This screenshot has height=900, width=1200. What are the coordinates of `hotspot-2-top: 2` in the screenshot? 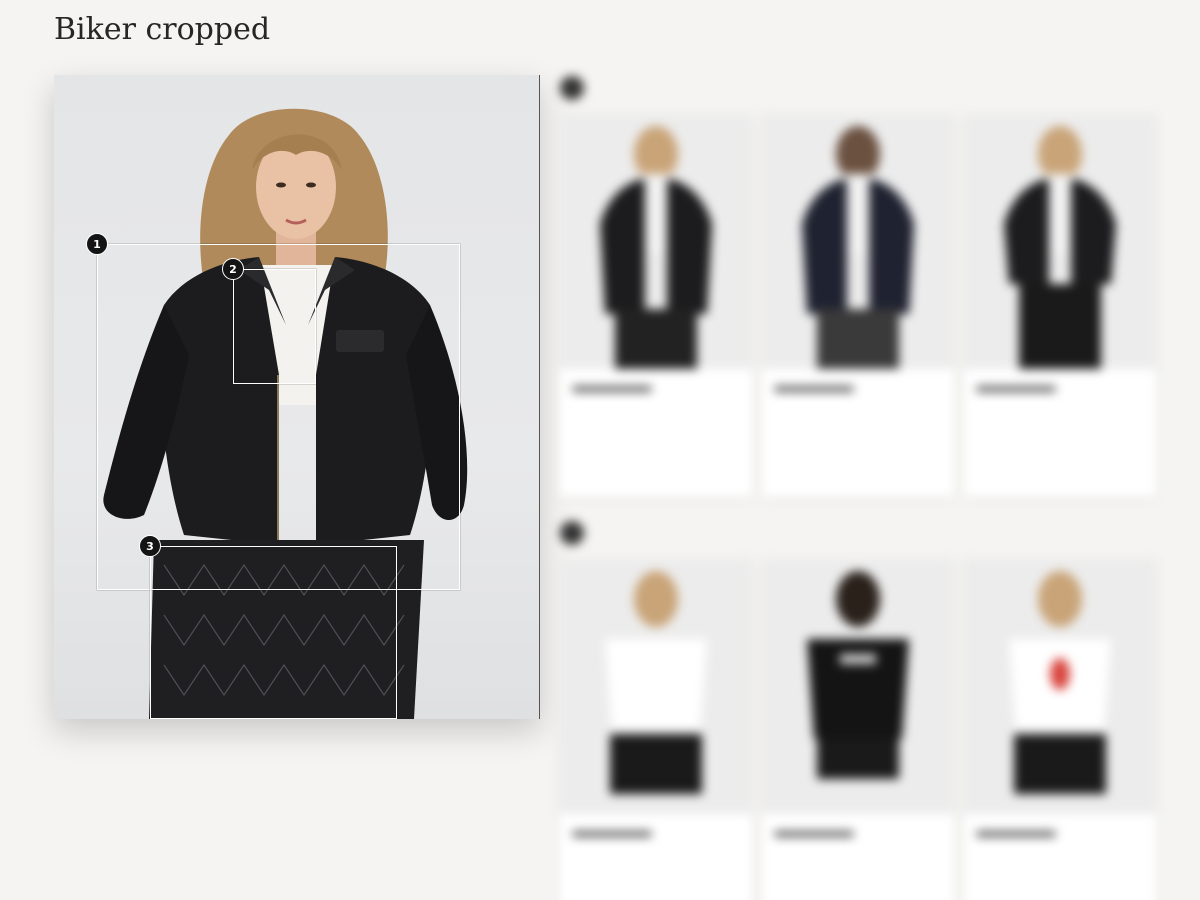 It's located at (269, 321).